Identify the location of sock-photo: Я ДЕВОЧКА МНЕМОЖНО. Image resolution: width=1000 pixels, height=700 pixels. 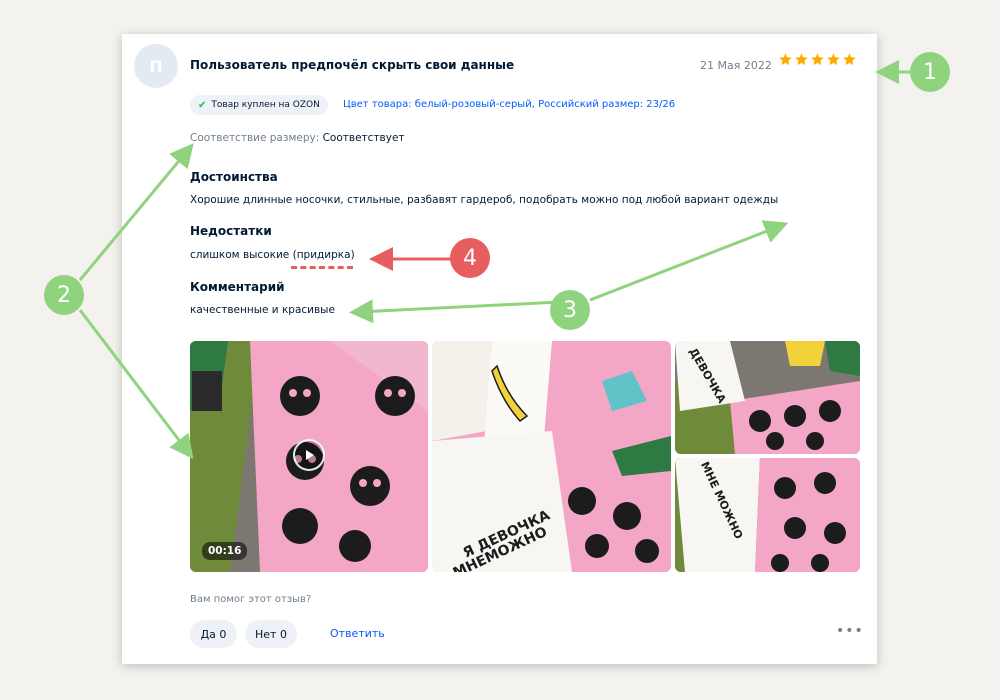
(551, 456).